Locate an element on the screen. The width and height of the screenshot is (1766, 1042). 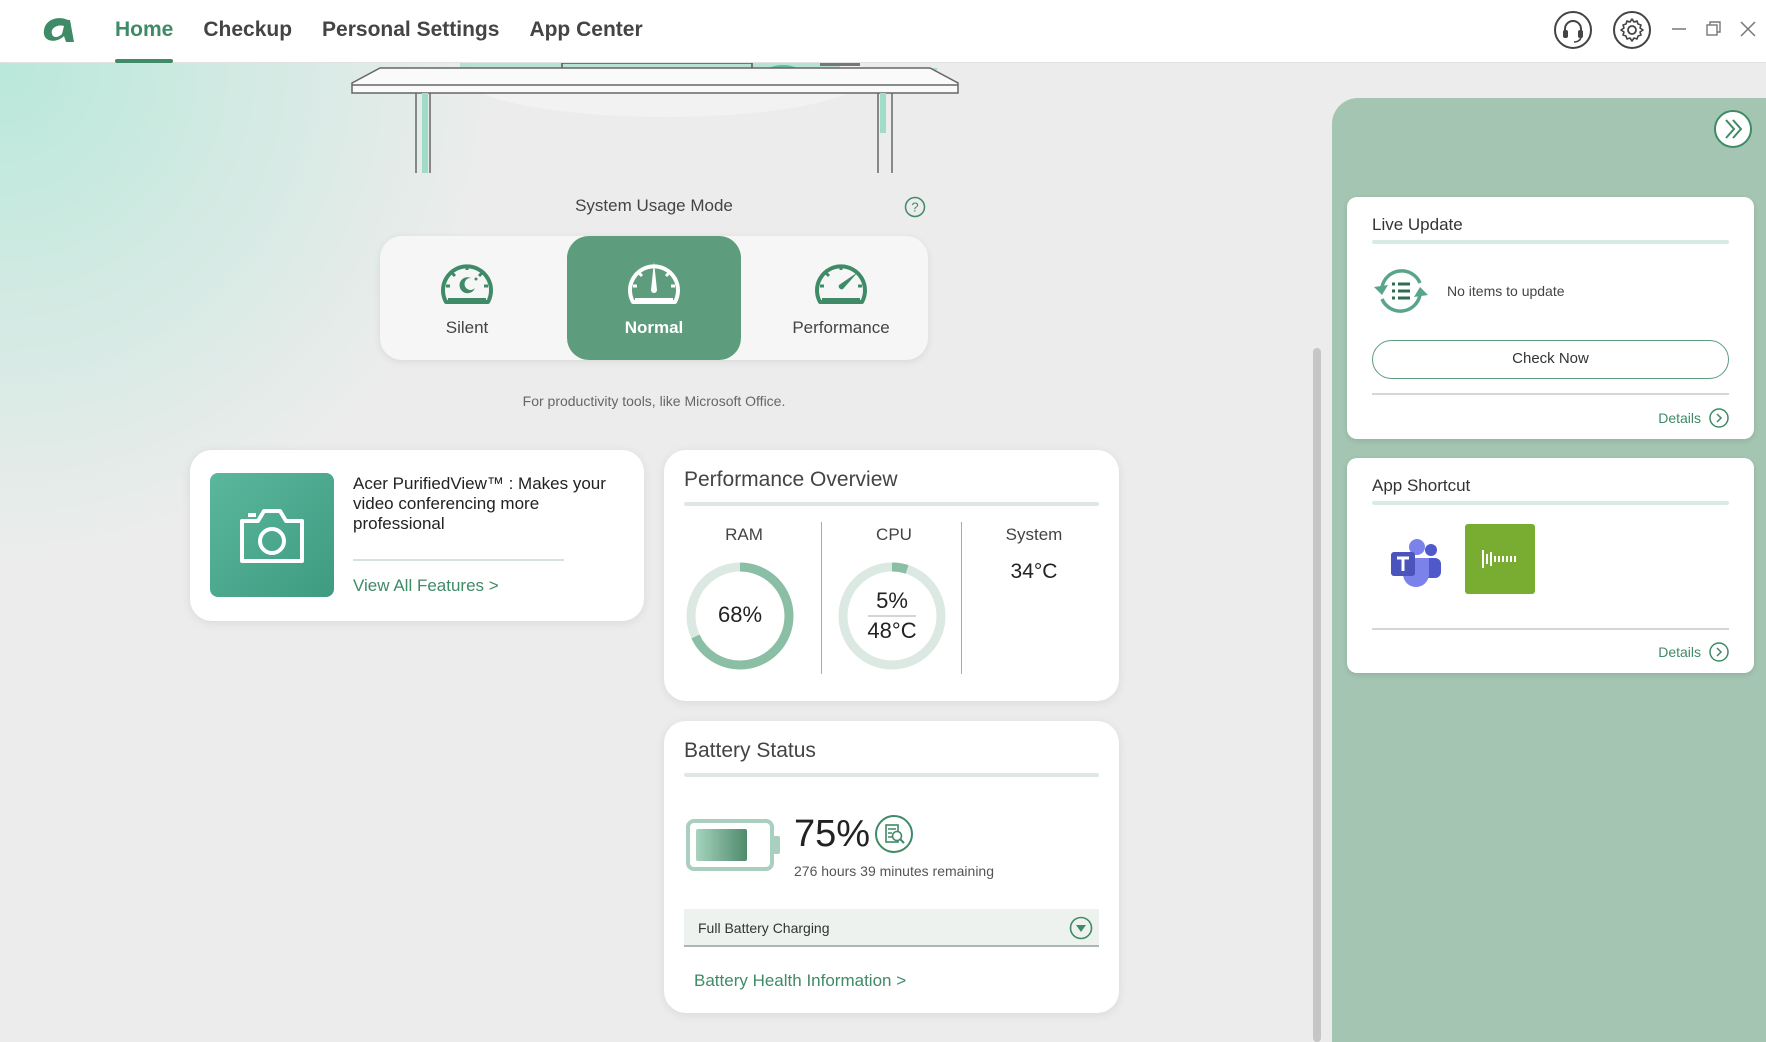
restore-icon is located at coordinates (1713, 29).